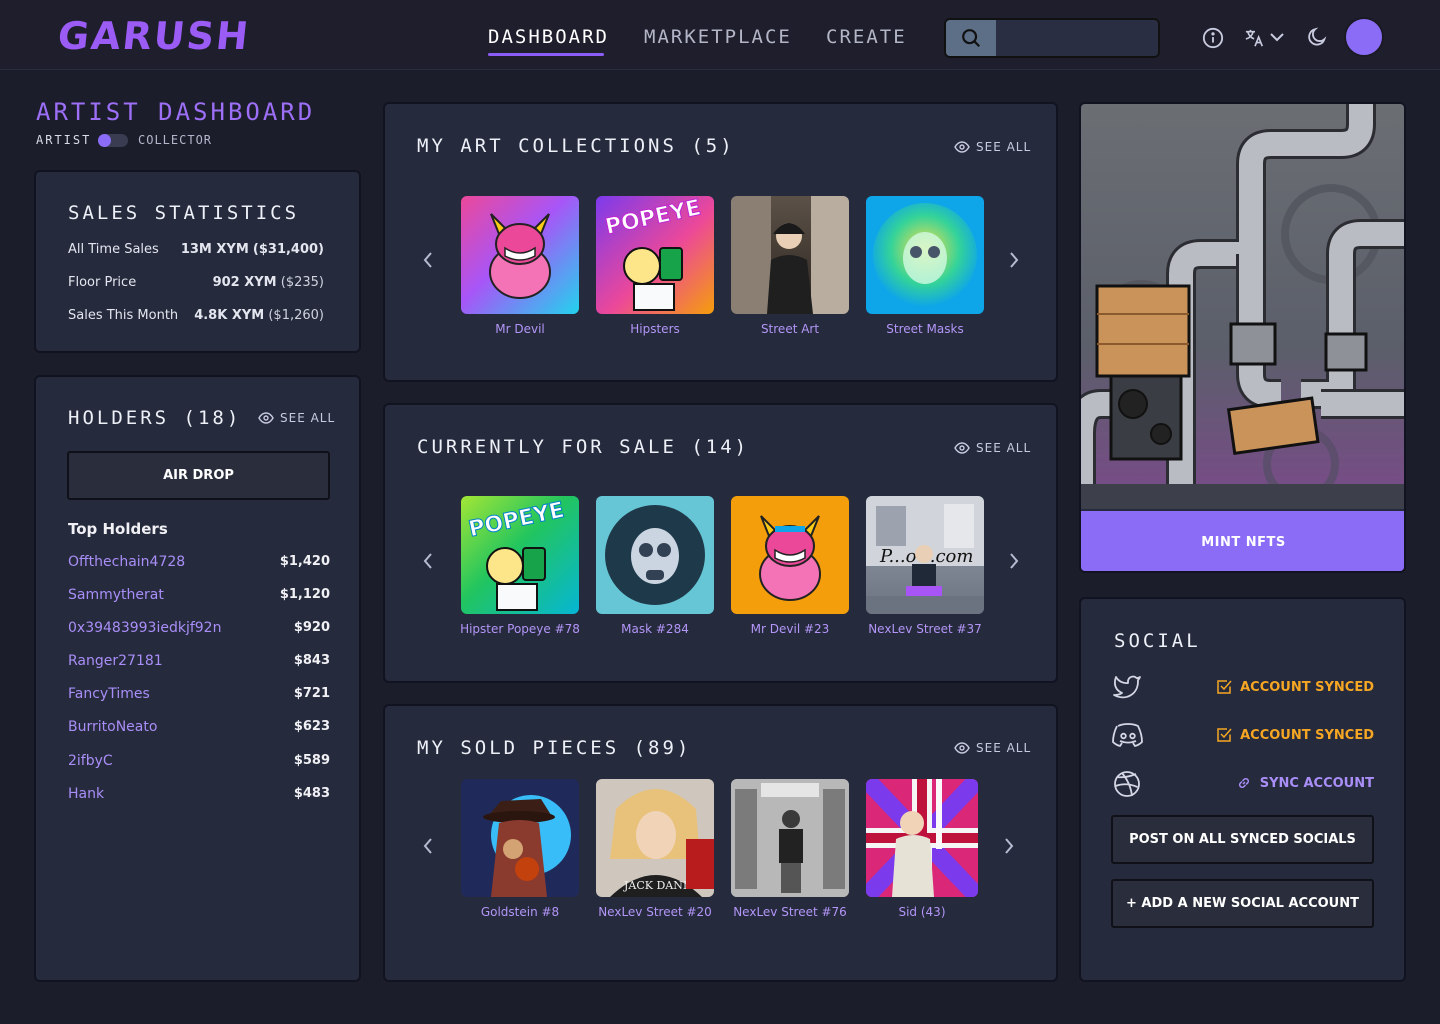 This screenshot has height=1024, width=1440. What do you see at coordinates (655, 838) in the screenshot?
I see `sold-thumb-nexlev-street-20: JACK DANIEL'S` at bounding box center [655, 838].